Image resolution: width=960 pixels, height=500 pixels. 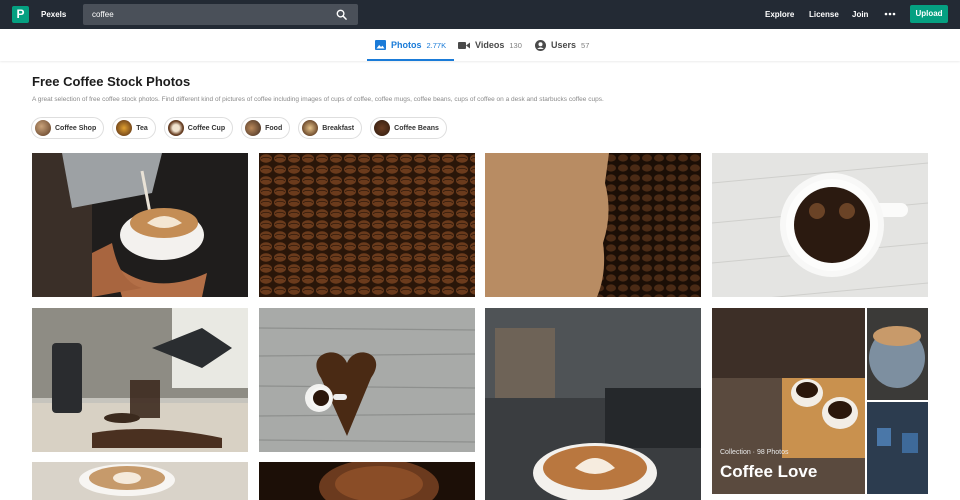 What do you see at coordinates (367, 380) in the screenshot?
I see `photo-bean-heart` at bounding box center [367, 380].